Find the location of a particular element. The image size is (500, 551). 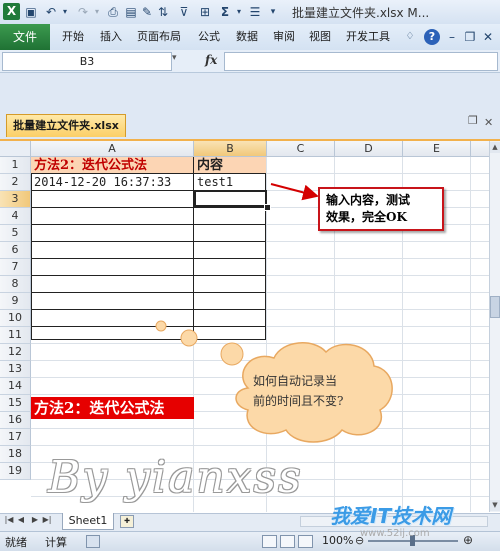

vertical-scroll-thumb is located at coordinates (495, 307).